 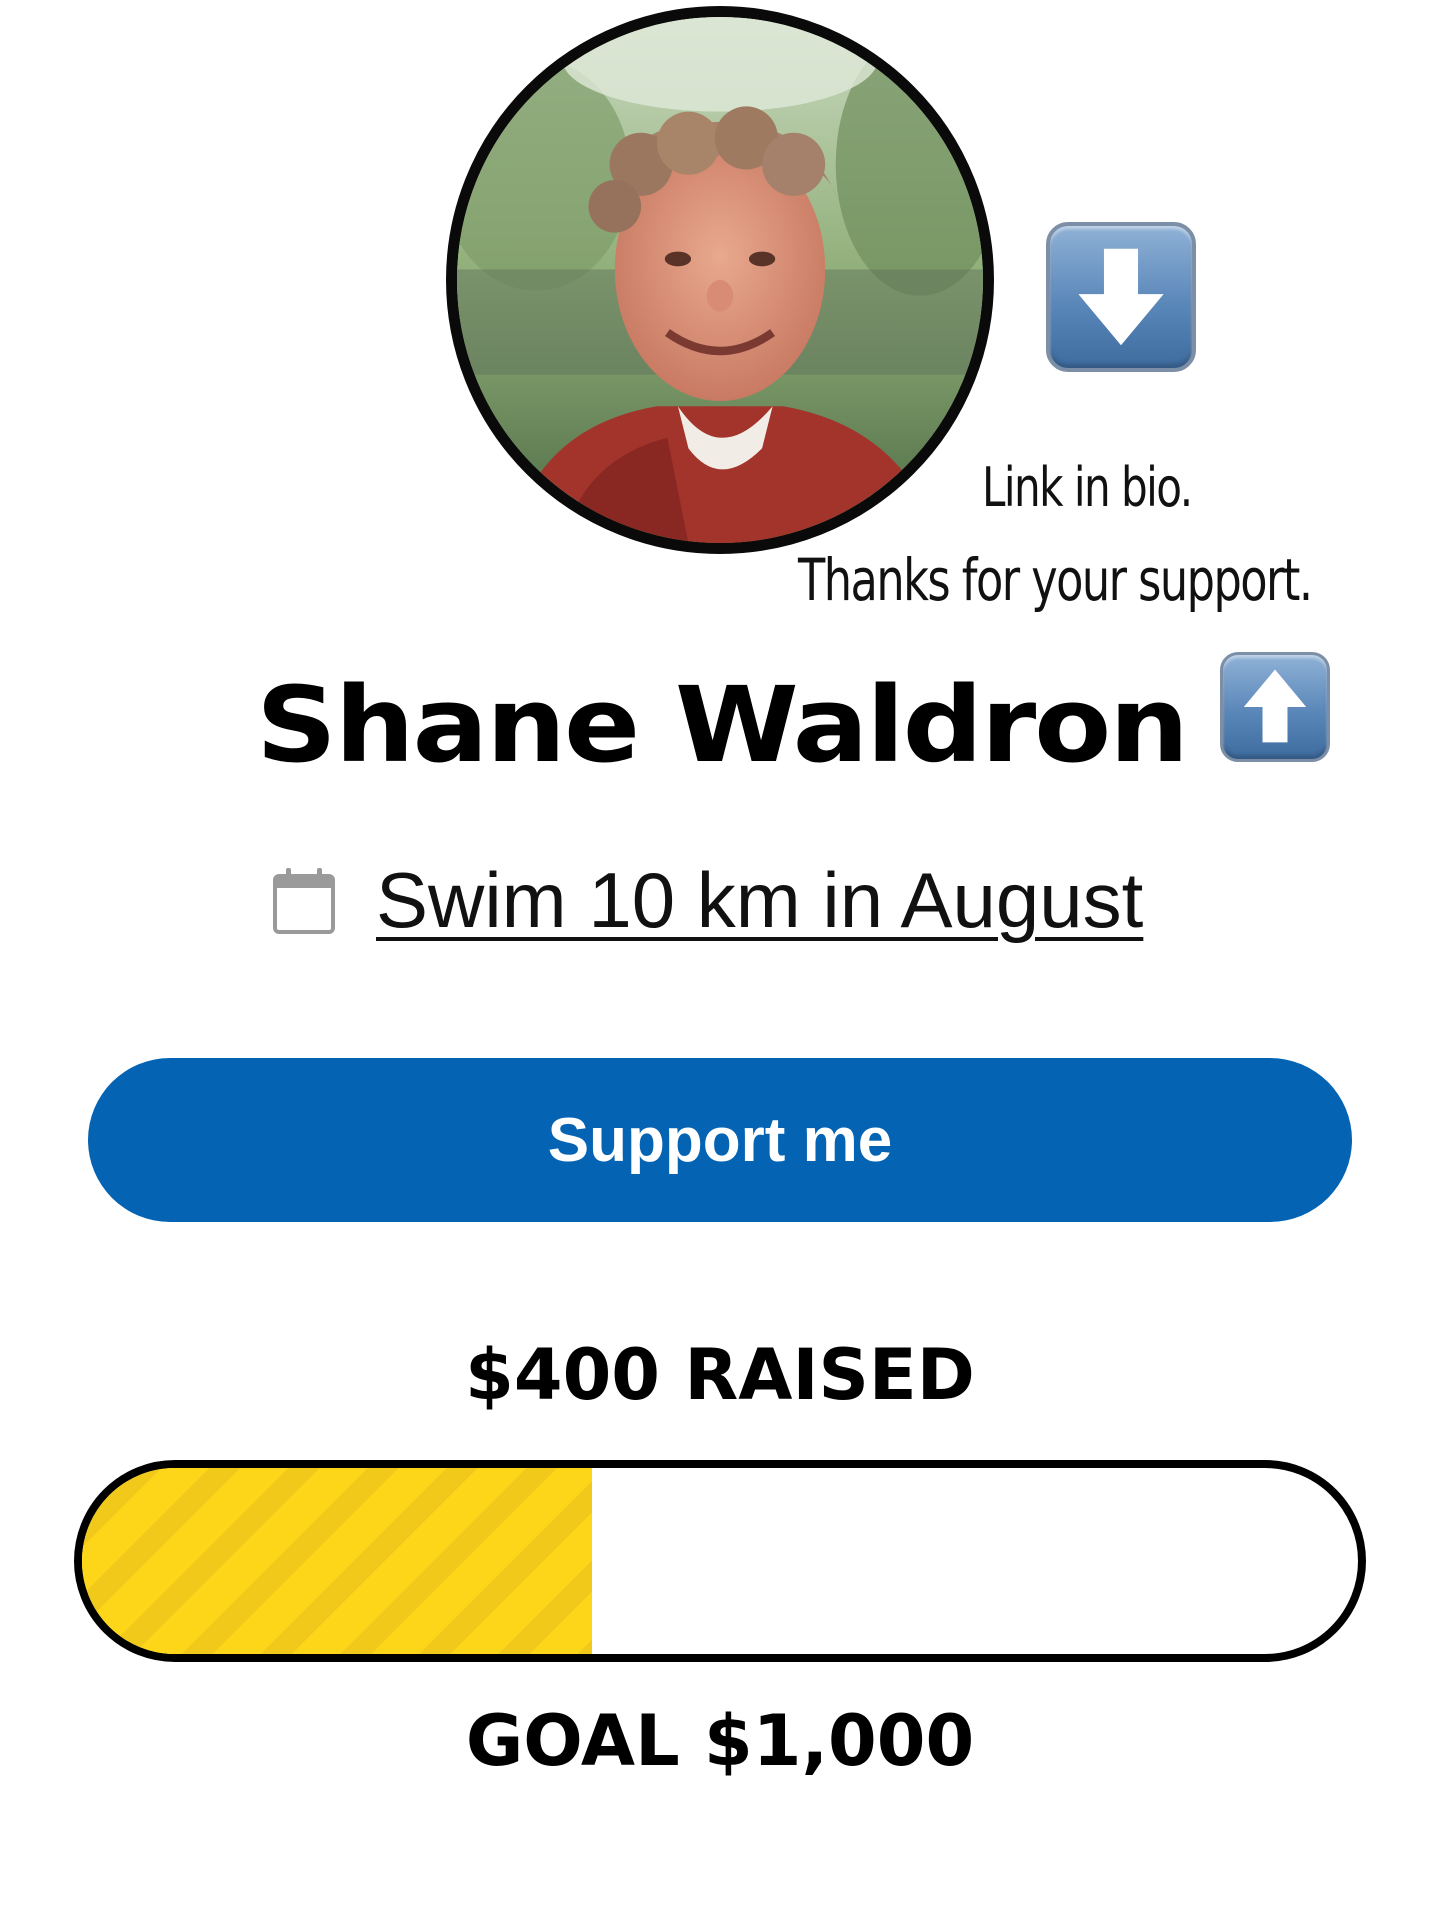 I want to click on avatar, so click(x=720, y=280).